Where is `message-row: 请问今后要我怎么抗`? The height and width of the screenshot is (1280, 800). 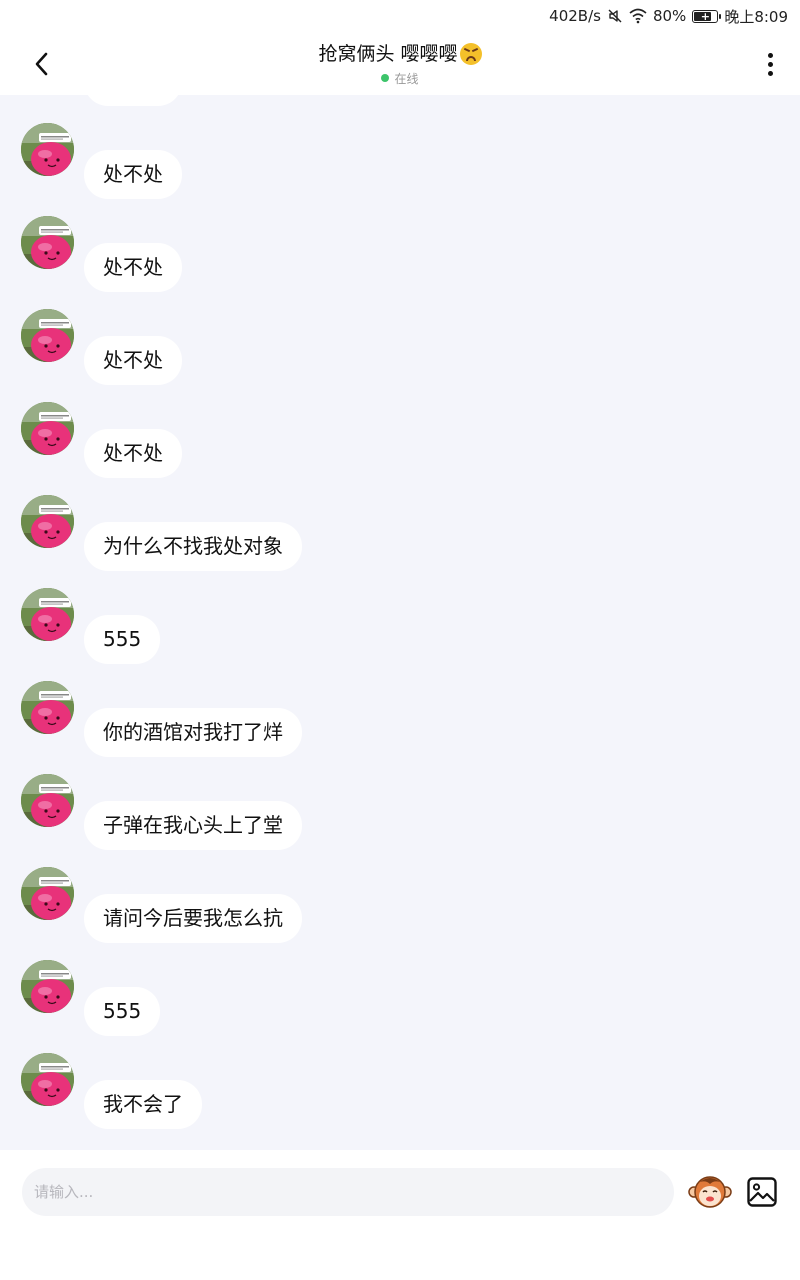 message-row: 请问今后要我怎么抗 is located at coordinates (400, 913).